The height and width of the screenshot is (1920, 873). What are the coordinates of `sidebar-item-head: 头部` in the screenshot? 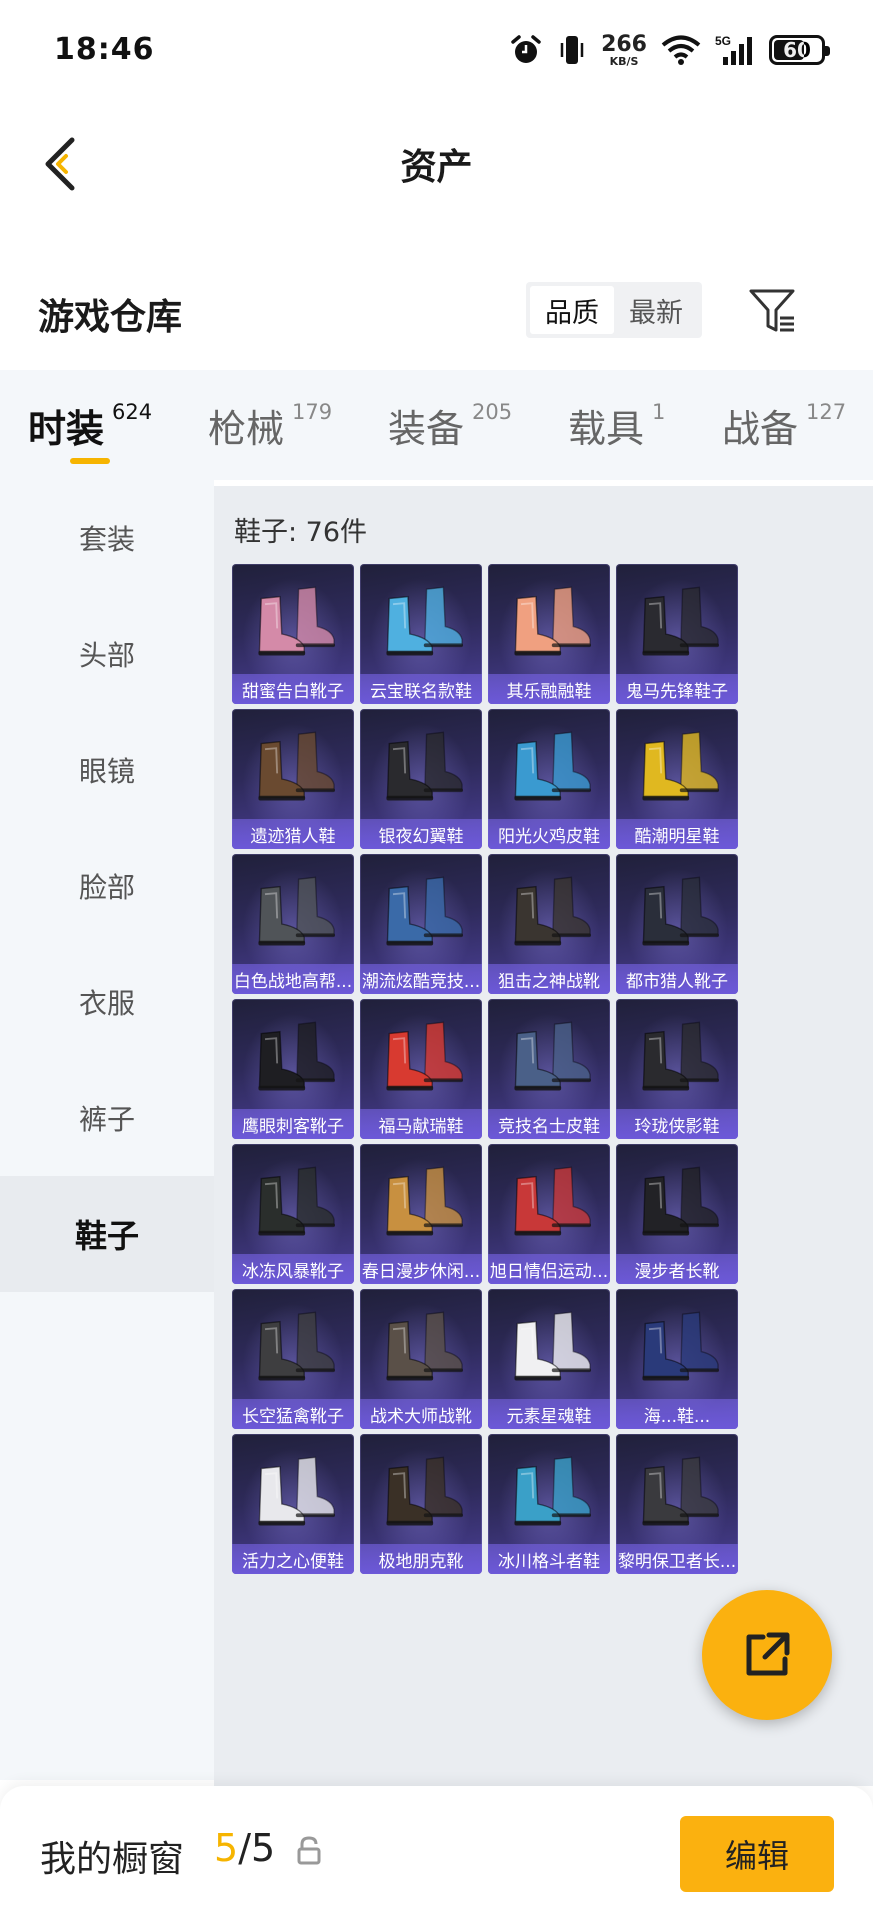 It's located at (107, 654).